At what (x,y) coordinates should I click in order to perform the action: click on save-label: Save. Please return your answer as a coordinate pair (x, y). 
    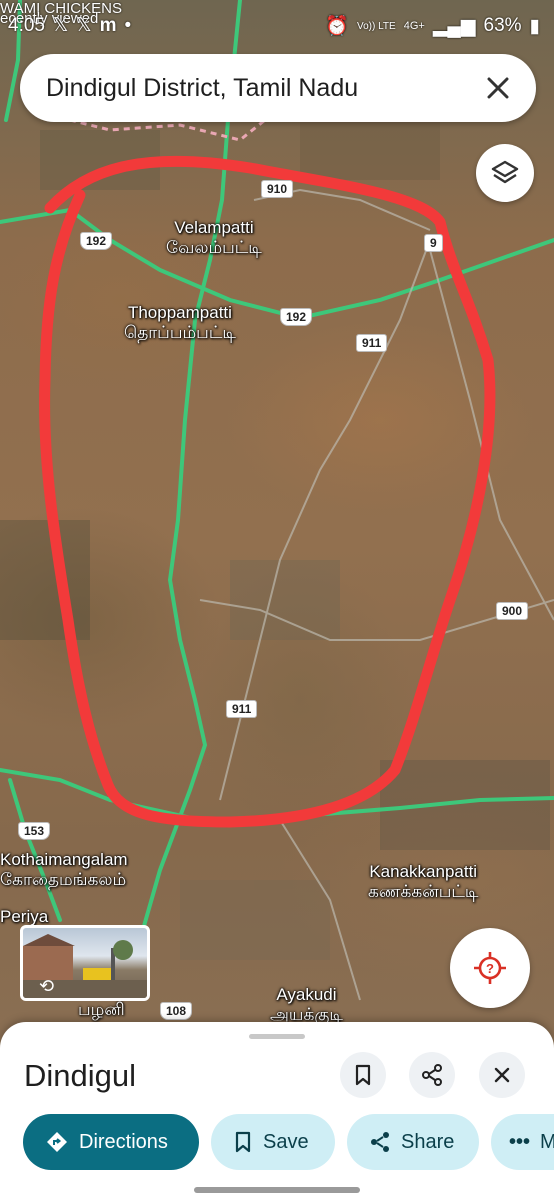
    Looking at the image, I should click on (286, 1141).